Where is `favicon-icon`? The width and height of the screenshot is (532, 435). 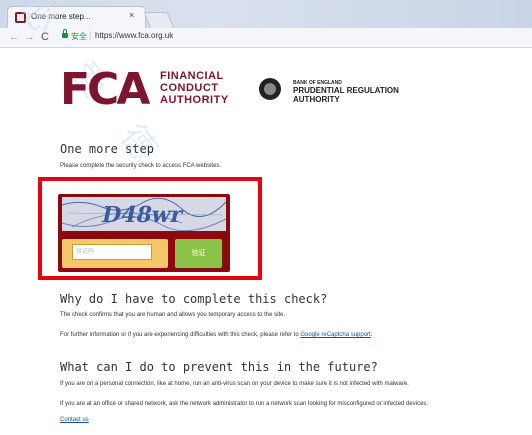 favicon-icon is located at coordinates (20, 17).